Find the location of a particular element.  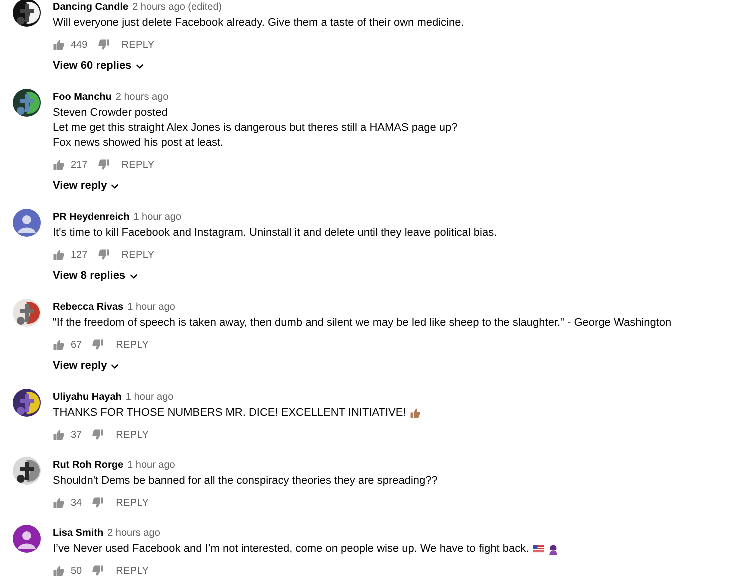

author-name: Rut Roh Rorge is located at coordinates (88, 465).